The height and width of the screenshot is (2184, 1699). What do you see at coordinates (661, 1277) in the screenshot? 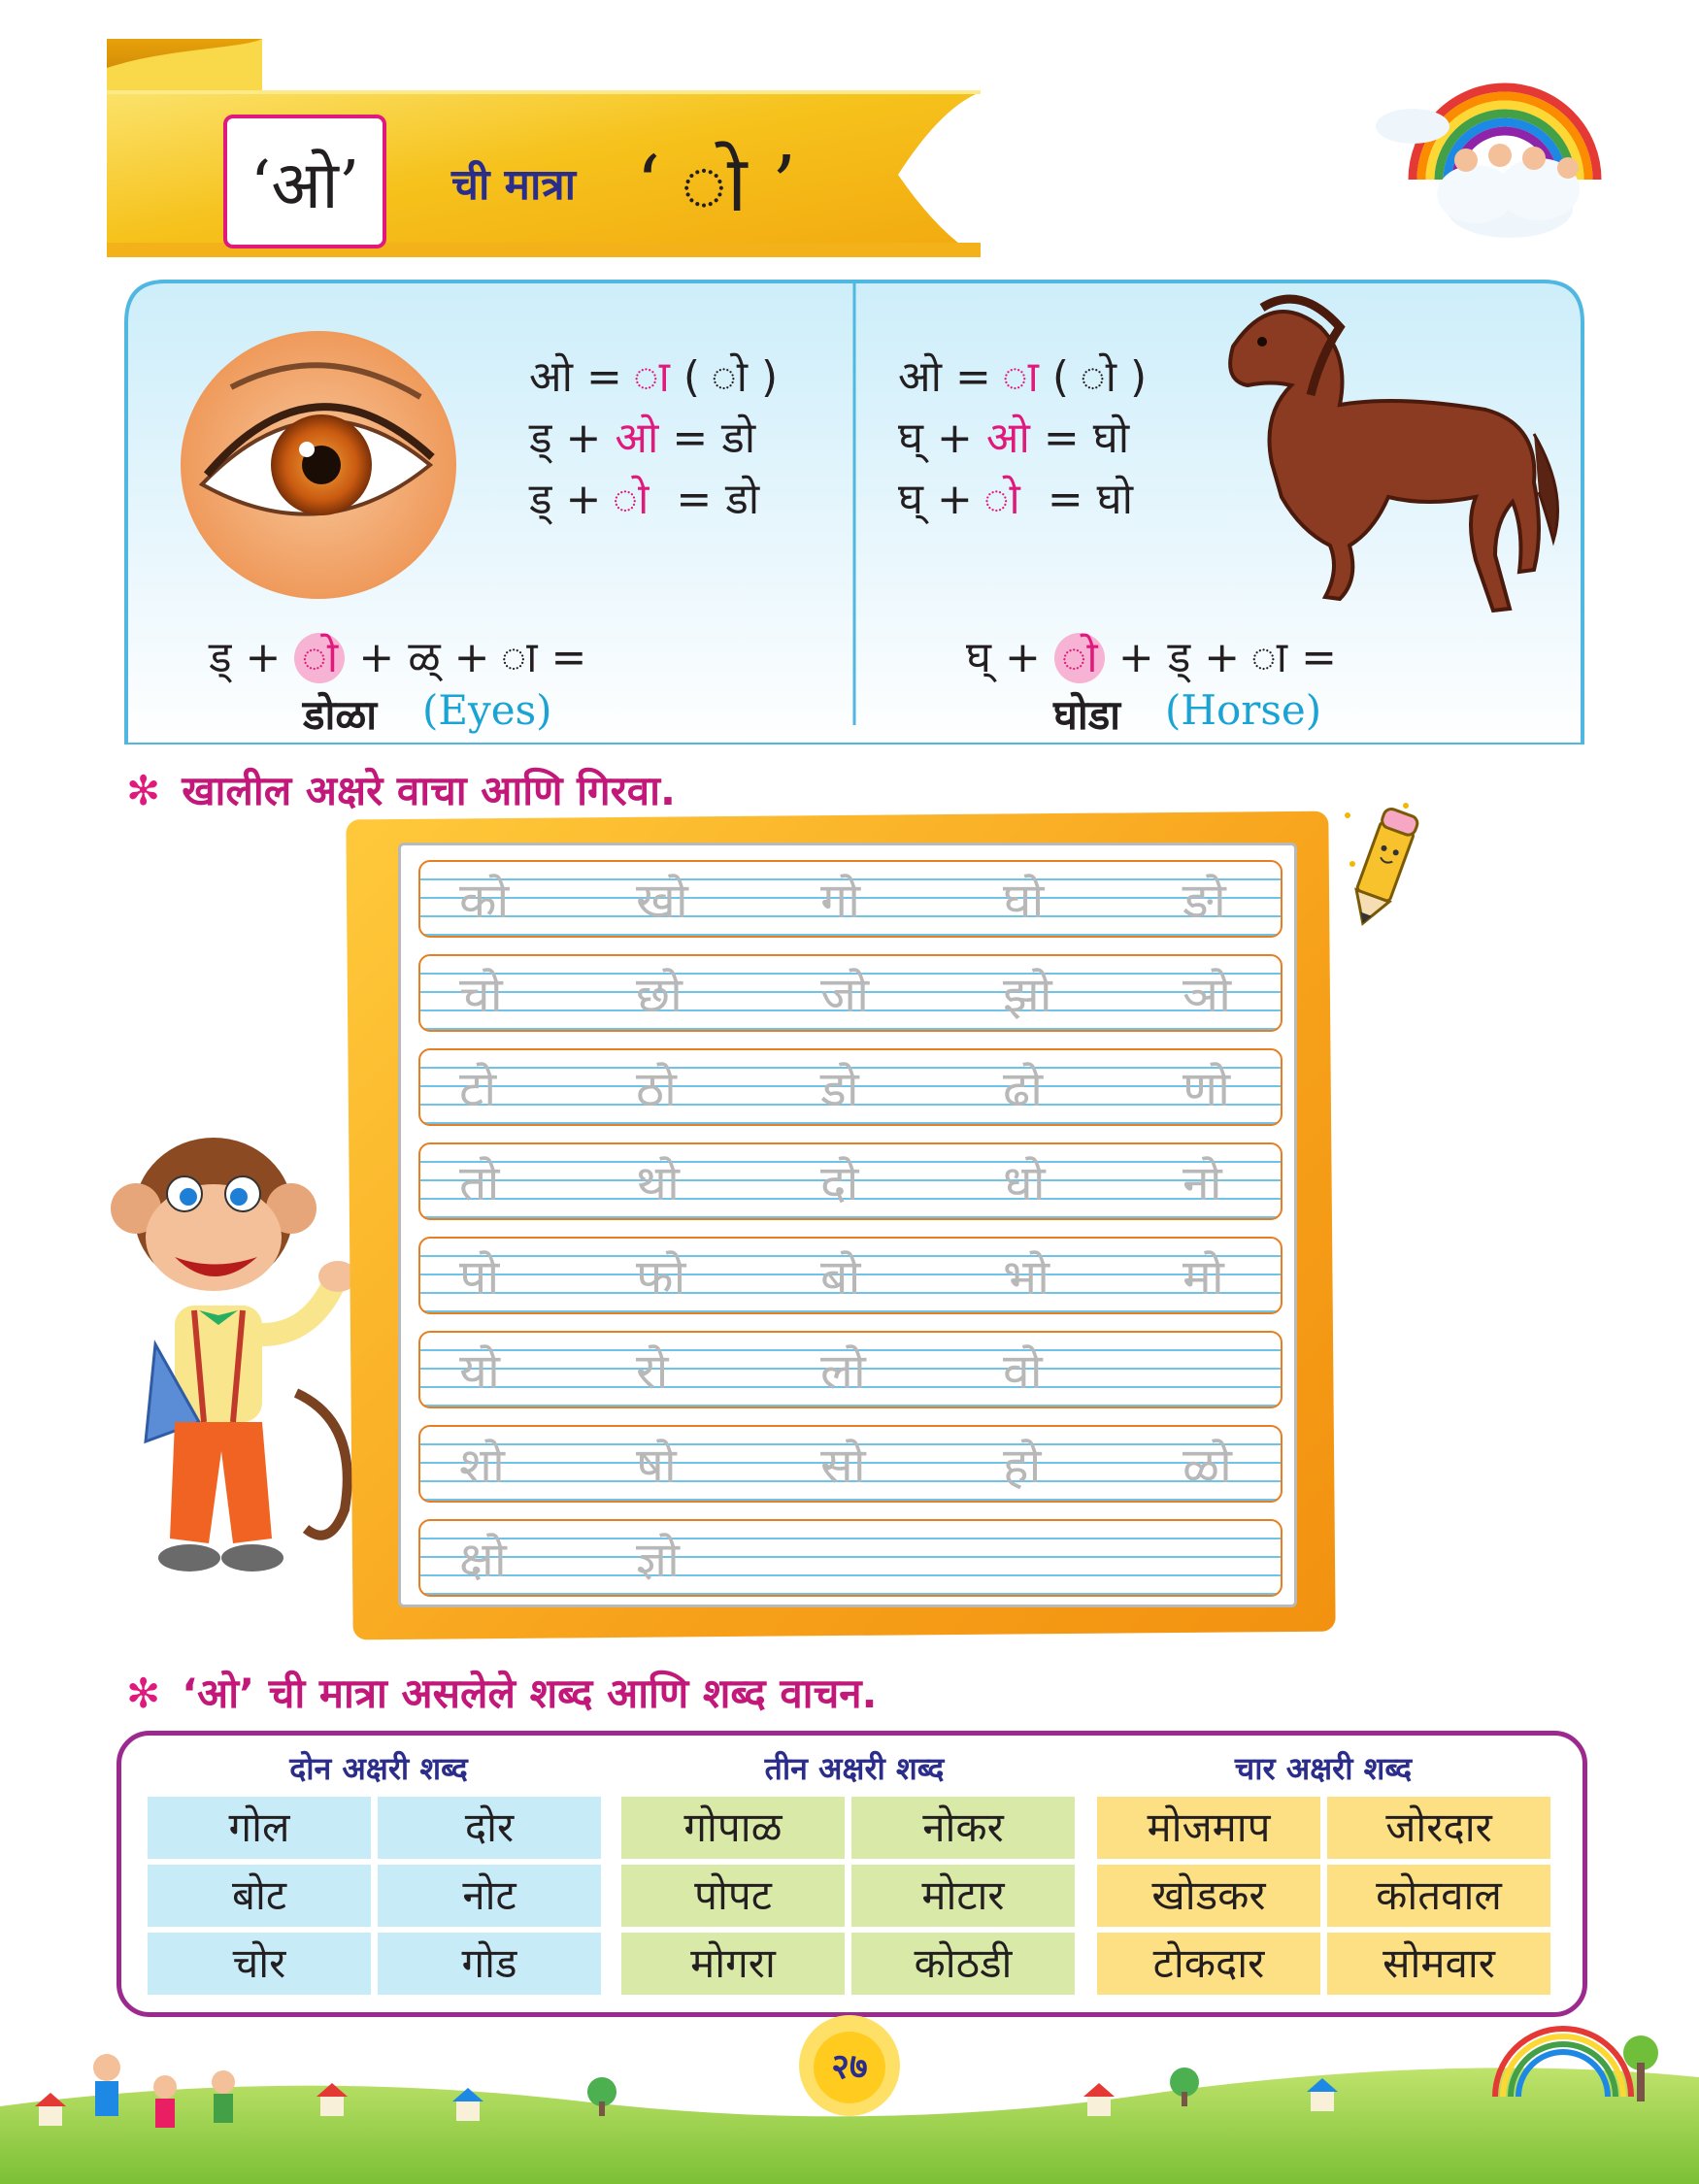
I see `practice-letter: फो` at bounding box center [661, 1277].